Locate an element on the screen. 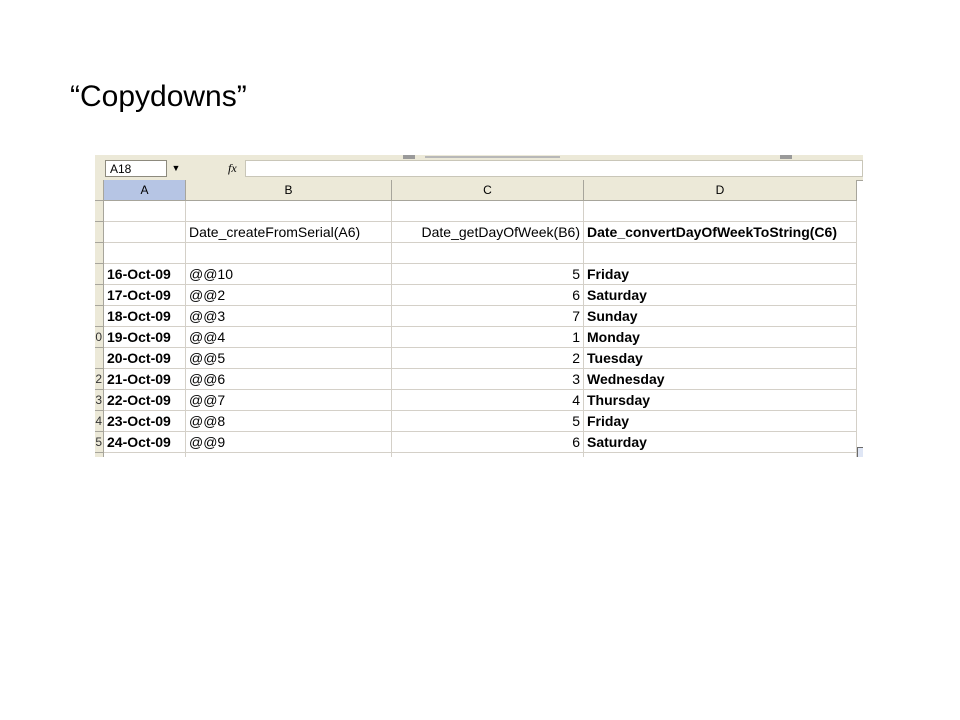 This screenshot has height=720, width=960. cell-a: 16-Oct-09 is located at coordinates (145, 274).